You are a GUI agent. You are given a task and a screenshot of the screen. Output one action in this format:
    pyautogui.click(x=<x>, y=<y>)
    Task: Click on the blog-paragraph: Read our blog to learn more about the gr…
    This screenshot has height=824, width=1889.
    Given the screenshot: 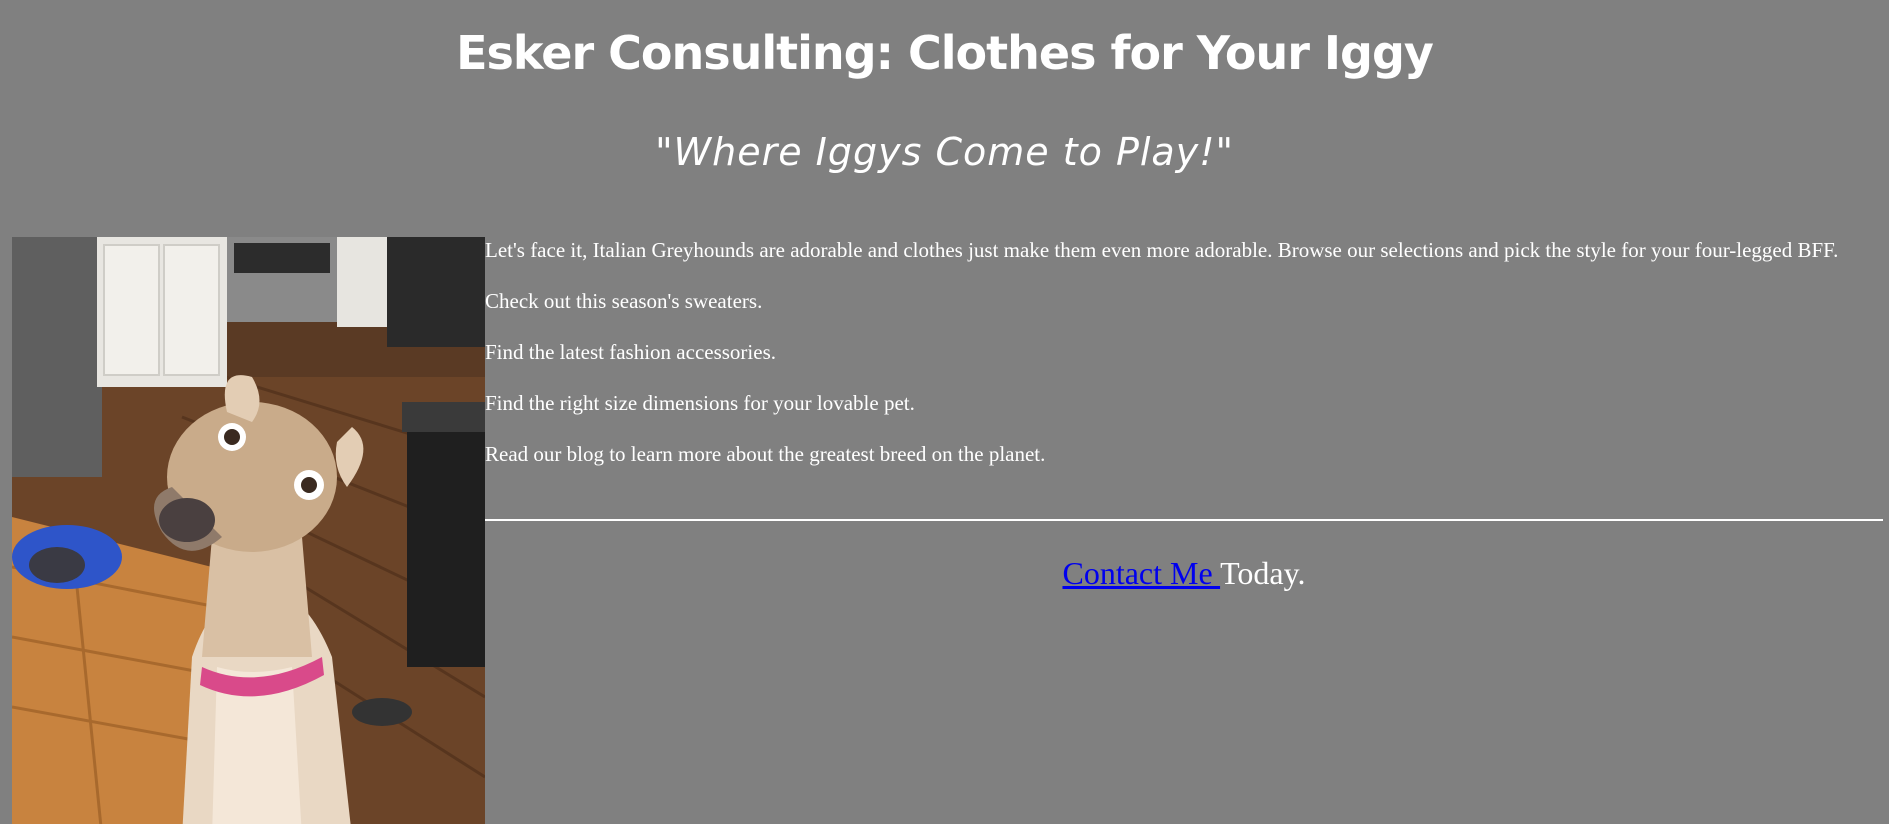 What is the action you would take?
    pyautogui.click(x=765, y=454)
    